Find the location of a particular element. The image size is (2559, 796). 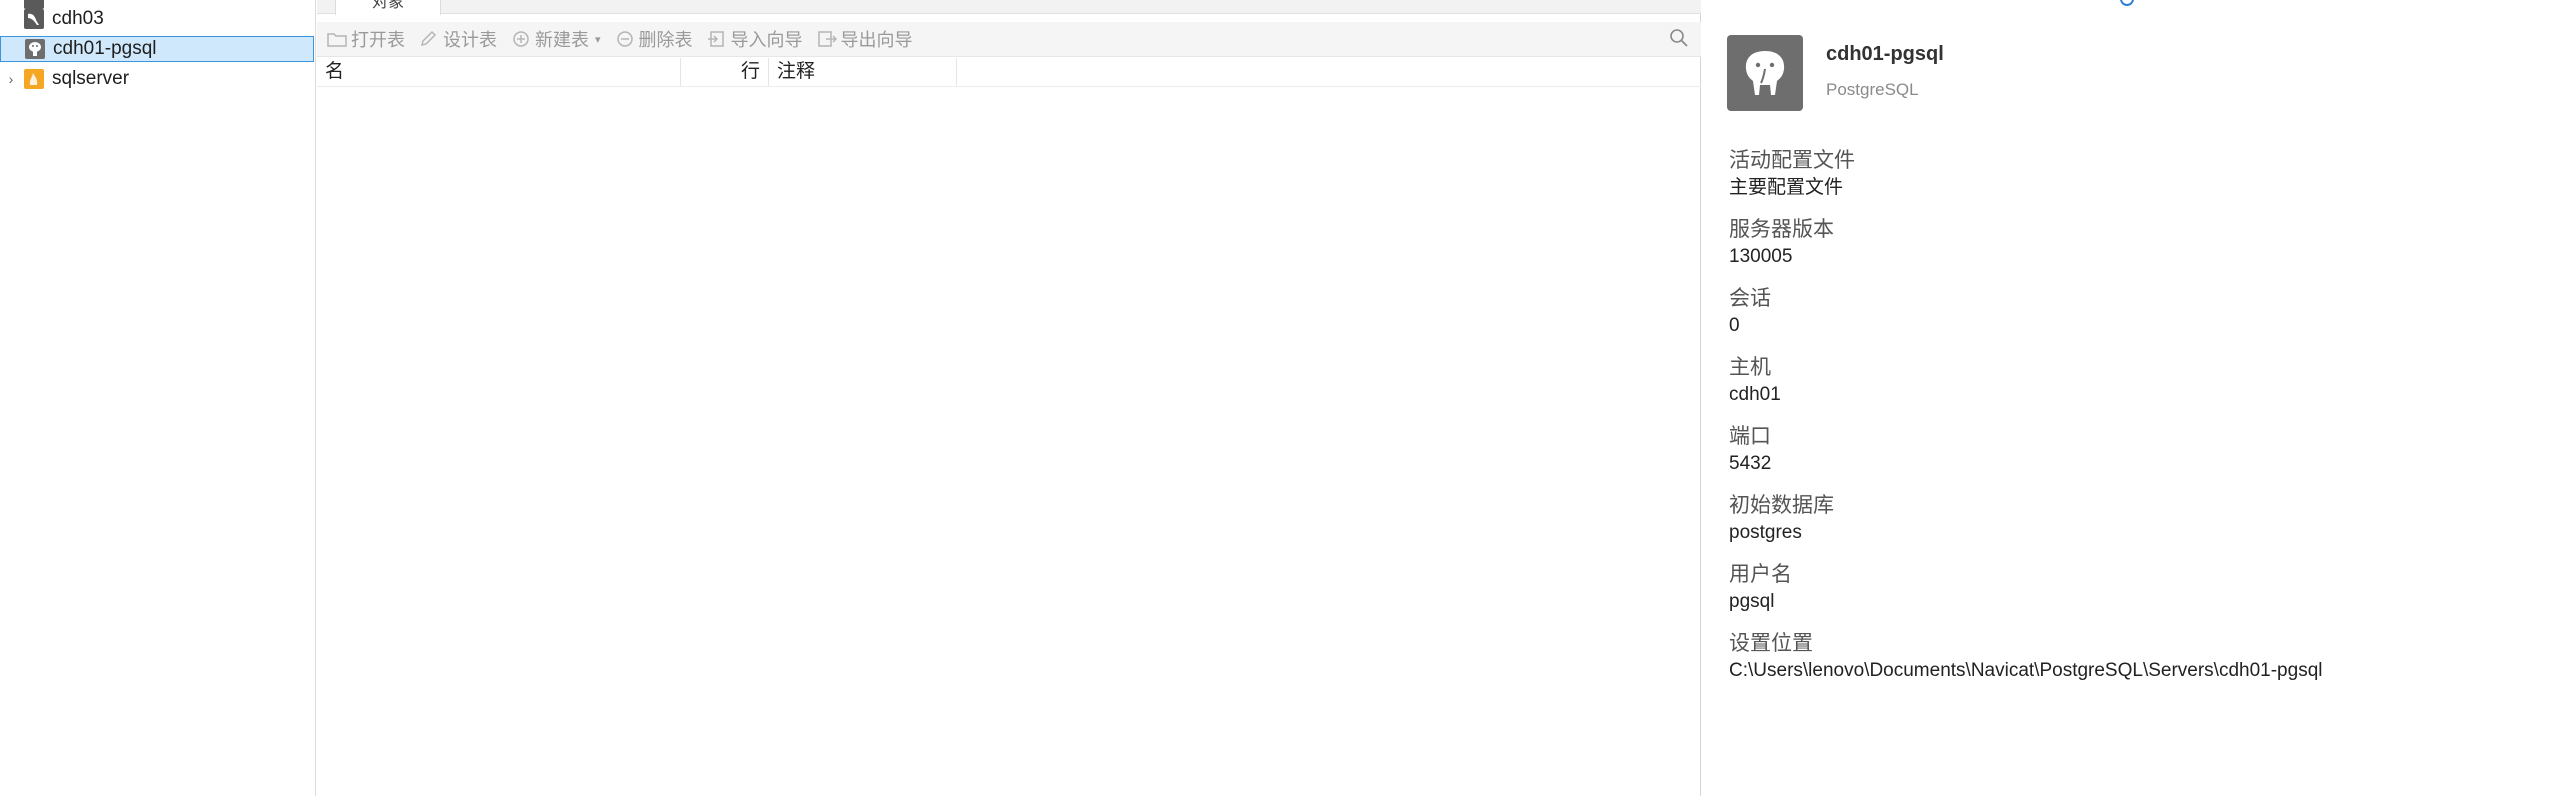

property-value: pgsql is located at coordinates (1752, 601).